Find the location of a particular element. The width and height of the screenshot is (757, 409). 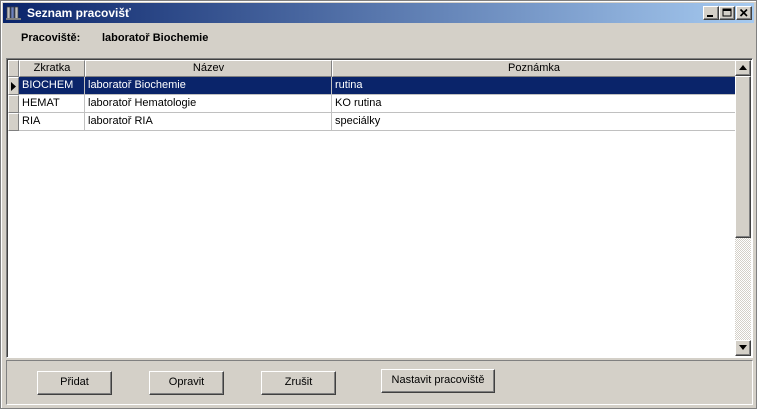

cell-nazev: laboratoř RIA is located at coordinates (208, 122).